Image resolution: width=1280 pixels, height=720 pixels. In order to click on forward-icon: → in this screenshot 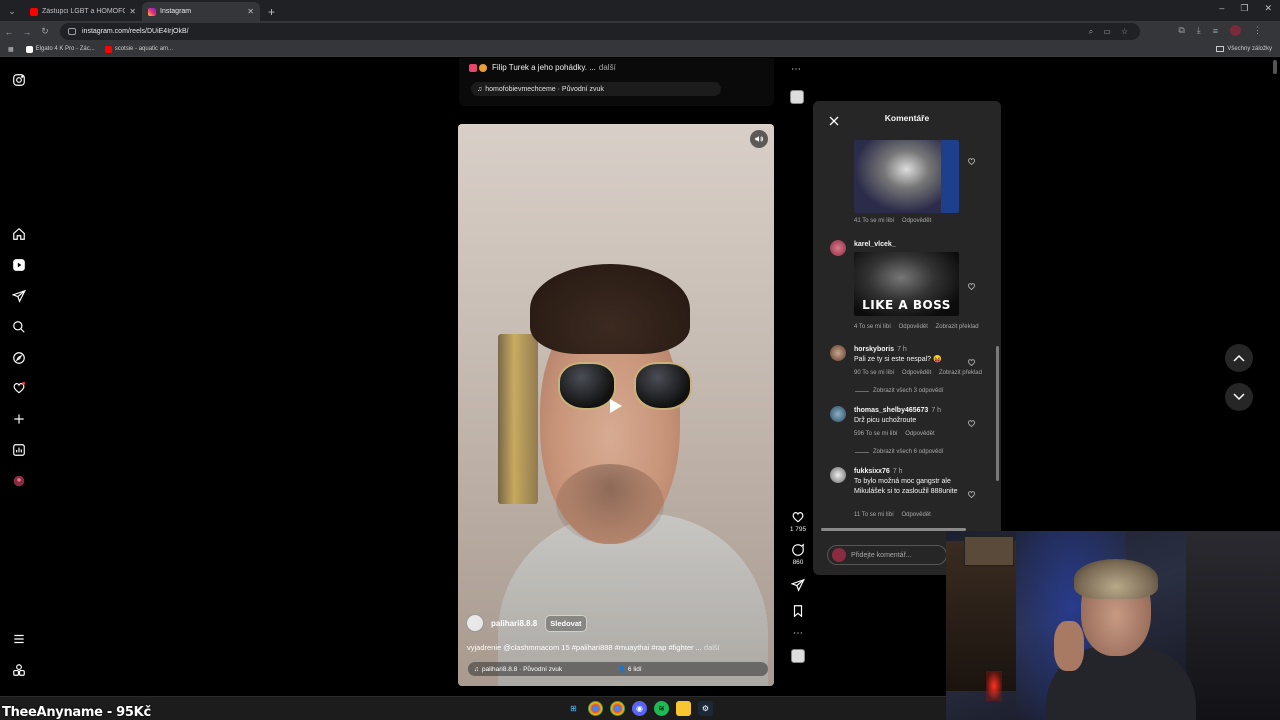, I will do `click(27, 32)`.